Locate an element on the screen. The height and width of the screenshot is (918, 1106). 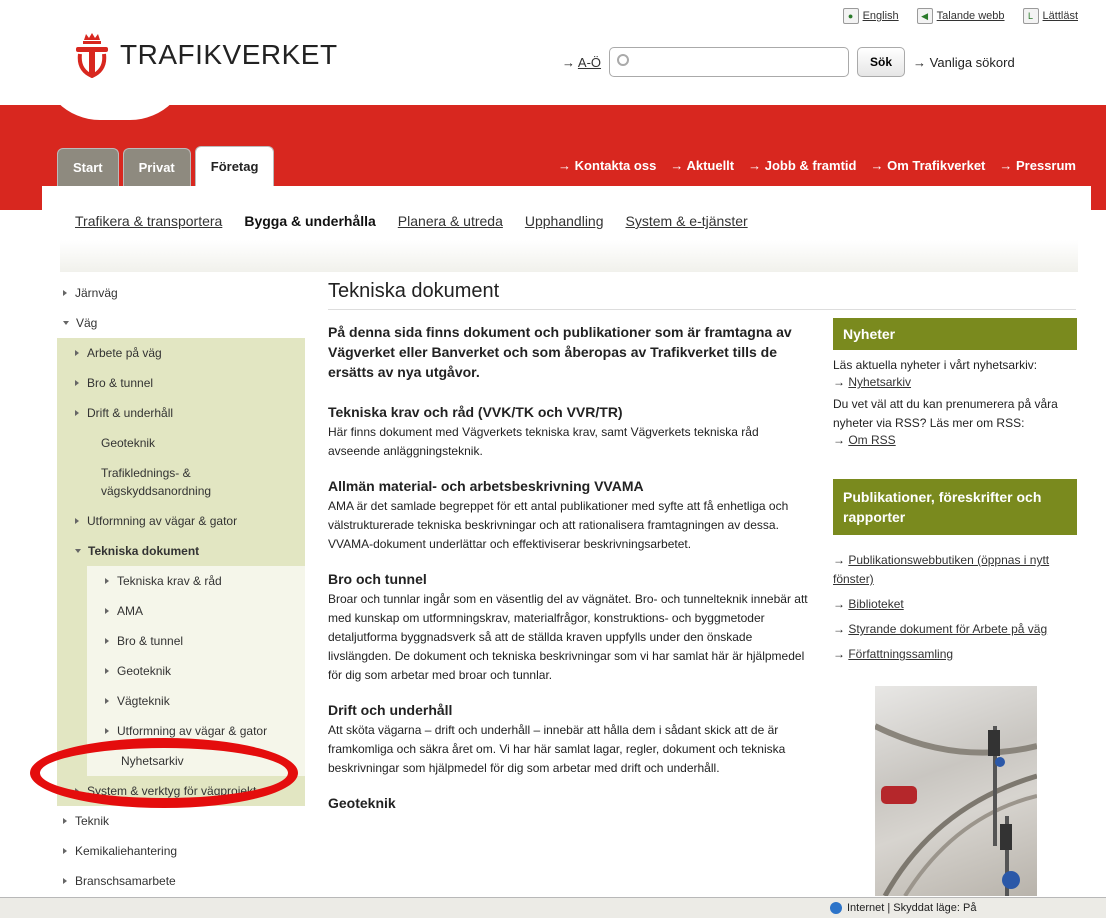
subnav-trafikera: Trafikera & transportera is located at coordinates (148, 221).